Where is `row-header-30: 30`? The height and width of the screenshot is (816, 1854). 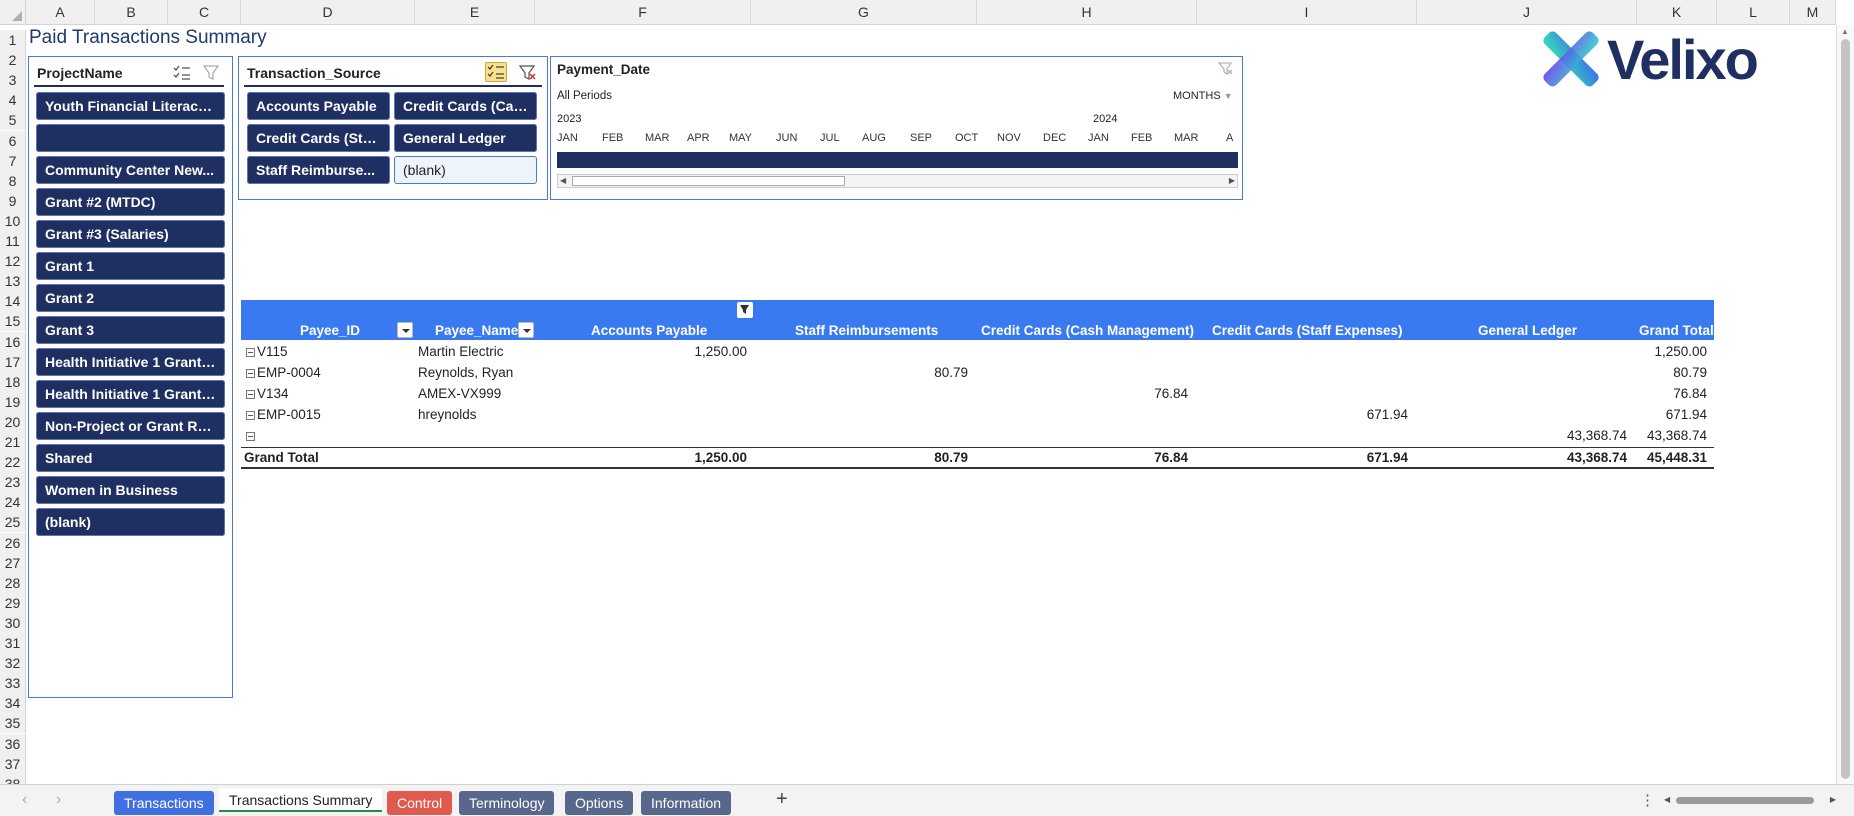 row-header-30: 30 is located at coordinates (13, 622).